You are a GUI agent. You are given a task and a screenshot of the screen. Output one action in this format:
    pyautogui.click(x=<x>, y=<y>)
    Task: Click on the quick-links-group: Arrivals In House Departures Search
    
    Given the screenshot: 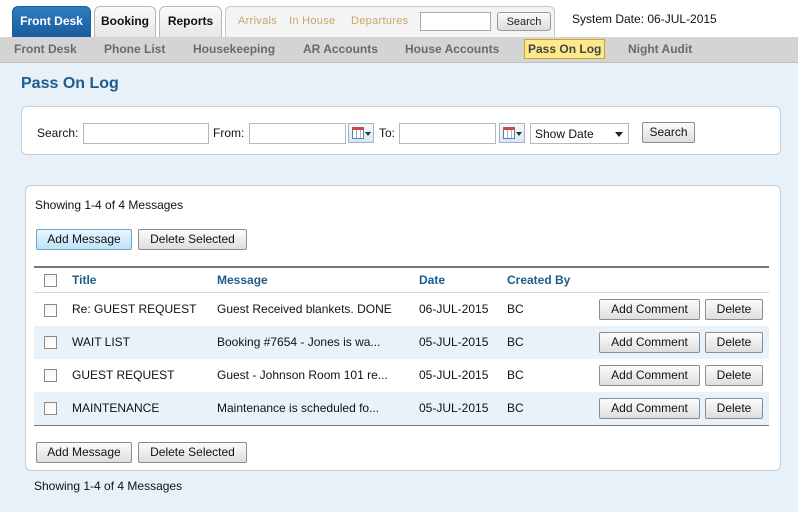 What is the action you would take?
    pyautogui.click(x=390, y=21)
    